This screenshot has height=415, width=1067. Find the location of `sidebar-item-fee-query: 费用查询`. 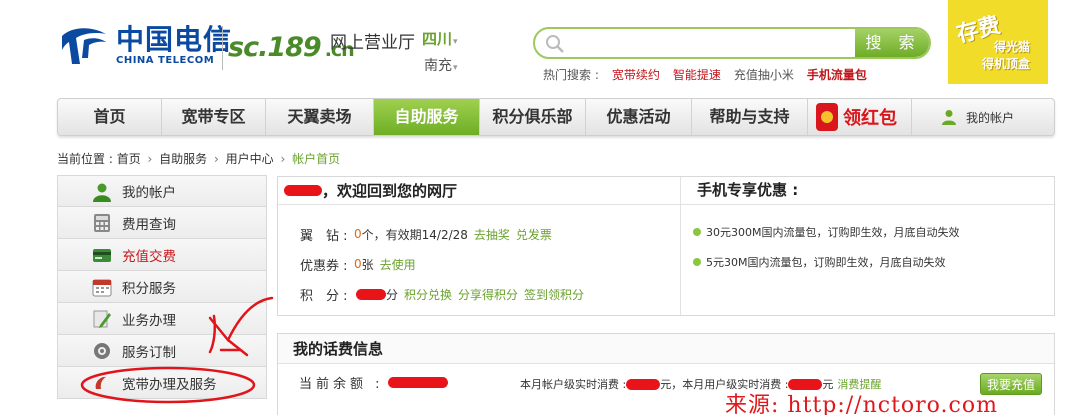

sidebar-item-fee-query: 费用查询 is located at coordinates (162, 223).